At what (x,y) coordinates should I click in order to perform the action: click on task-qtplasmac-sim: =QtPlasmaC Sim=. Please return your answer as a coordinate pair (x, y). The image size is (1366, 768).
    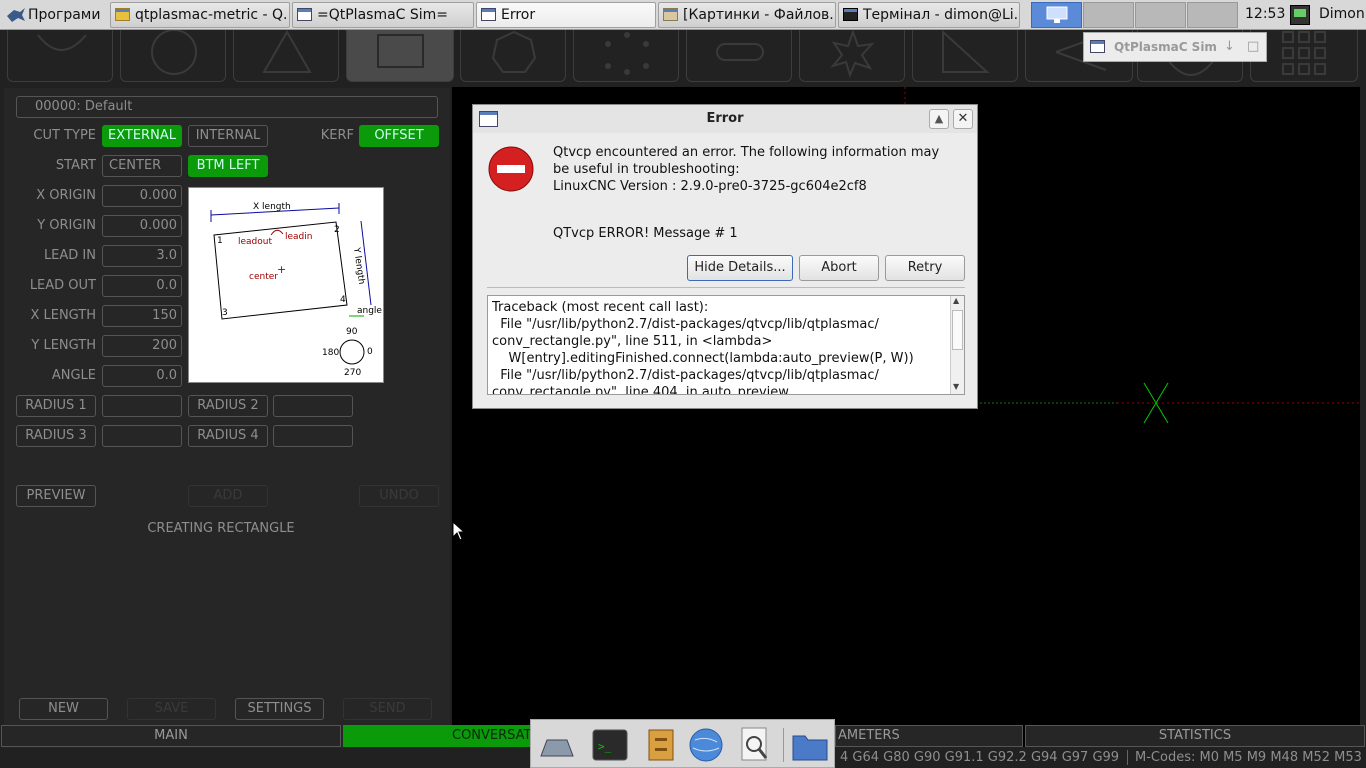
    Looking at the image, I should click on (383, 15).